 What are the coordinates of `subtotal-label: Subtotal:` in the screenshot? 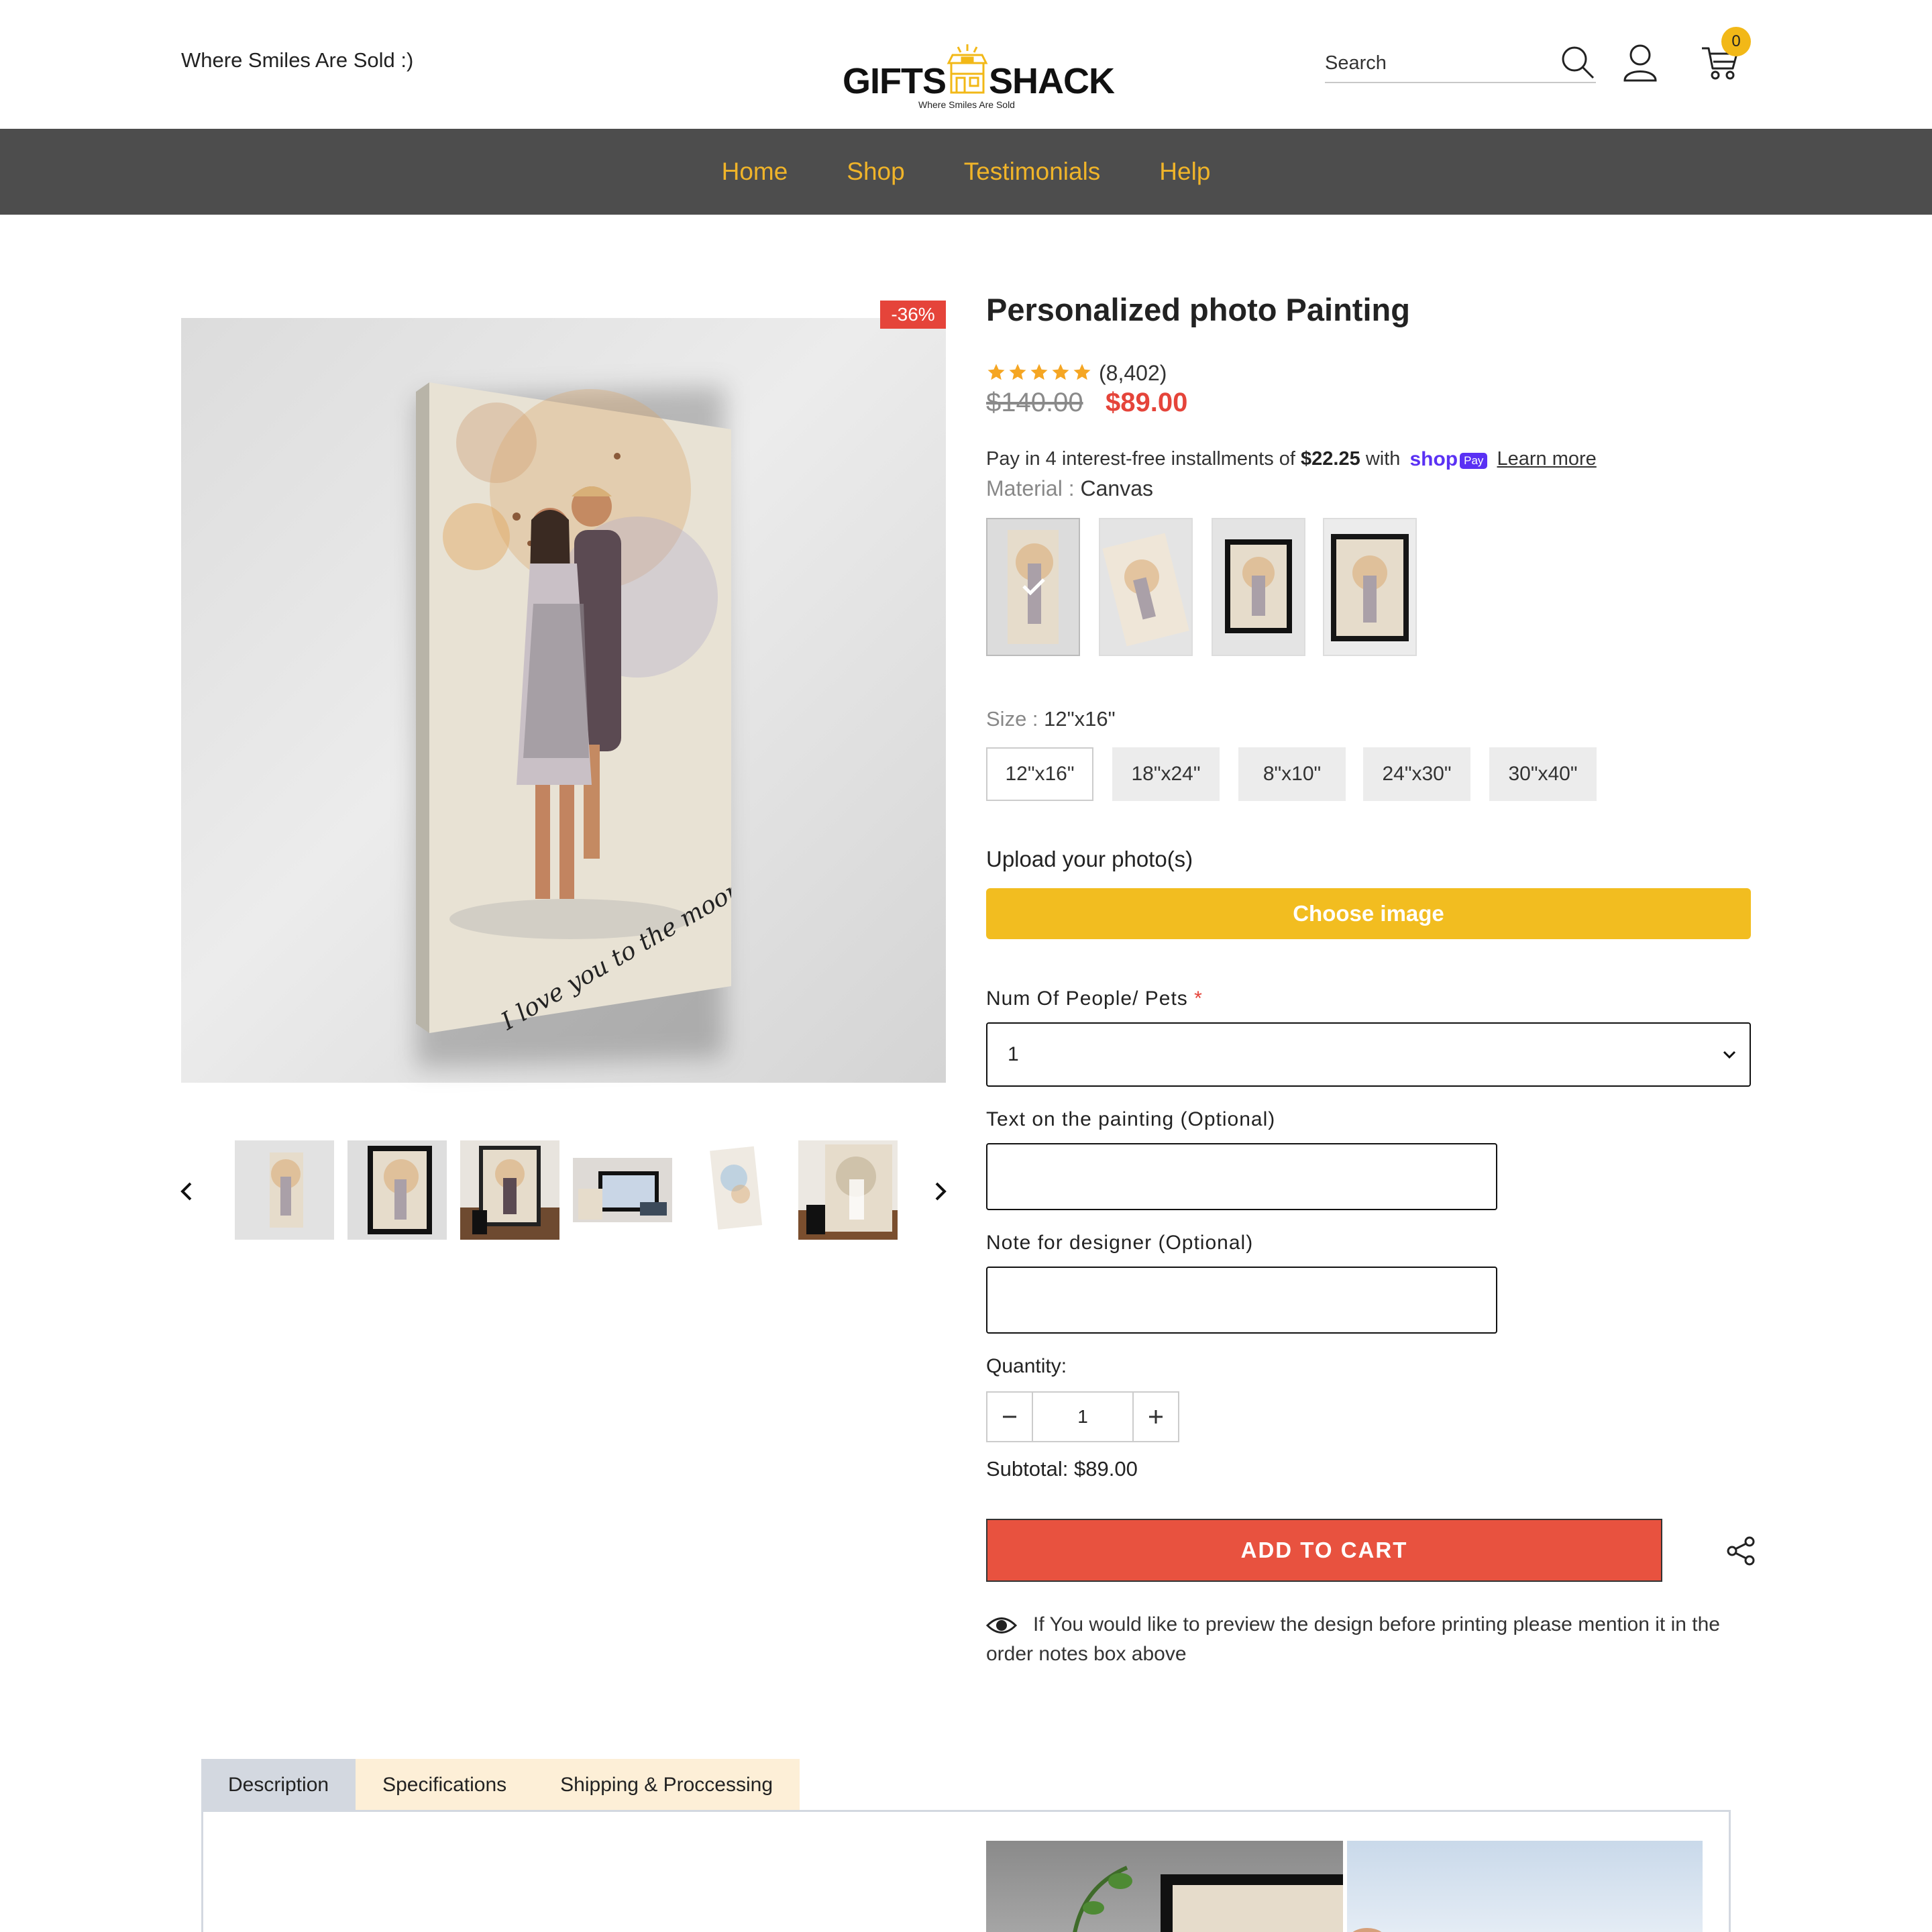 It's located at (1027, 1469).